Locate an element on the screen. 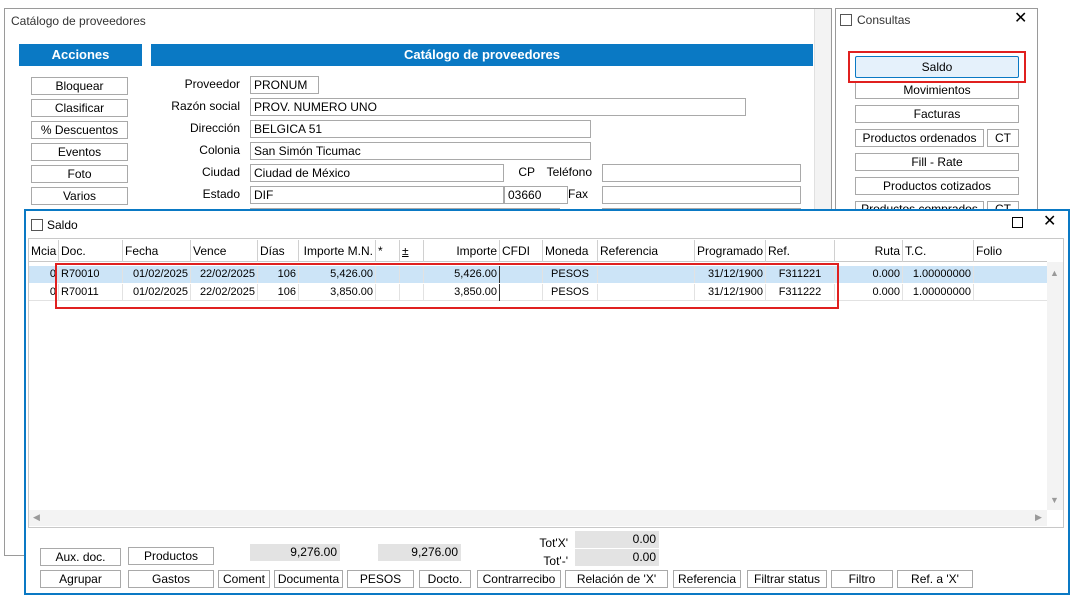 The image size is (1081, 603). col-referencia: Referencia is located at coordinates (646, 251).